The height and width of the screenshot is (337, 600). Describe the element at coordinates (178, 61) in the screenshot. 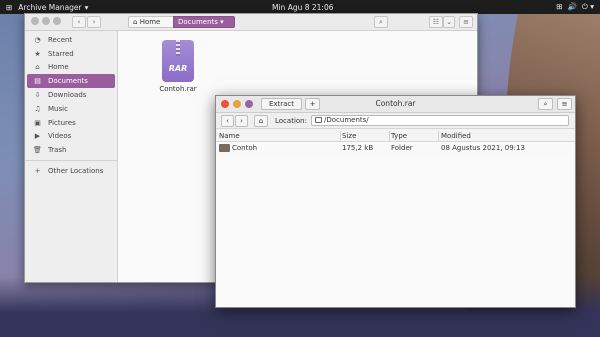

I see `rar-file-icon: RAR` at that location.